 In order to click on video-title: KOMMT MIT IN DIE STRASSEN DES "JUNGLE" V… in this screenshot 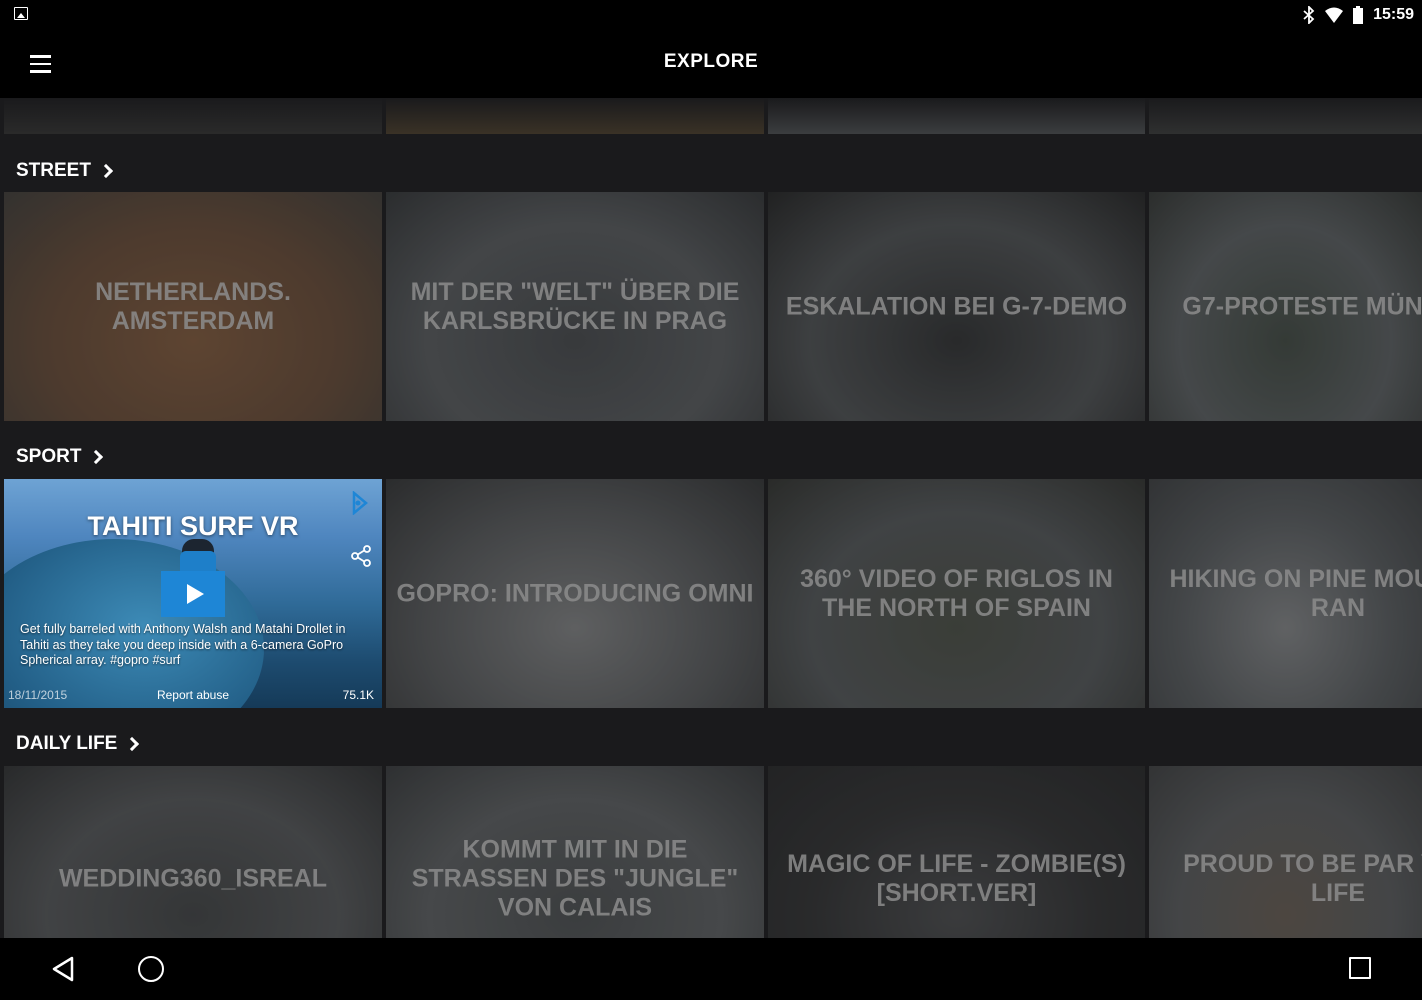, I will do `click(575, 878)`.